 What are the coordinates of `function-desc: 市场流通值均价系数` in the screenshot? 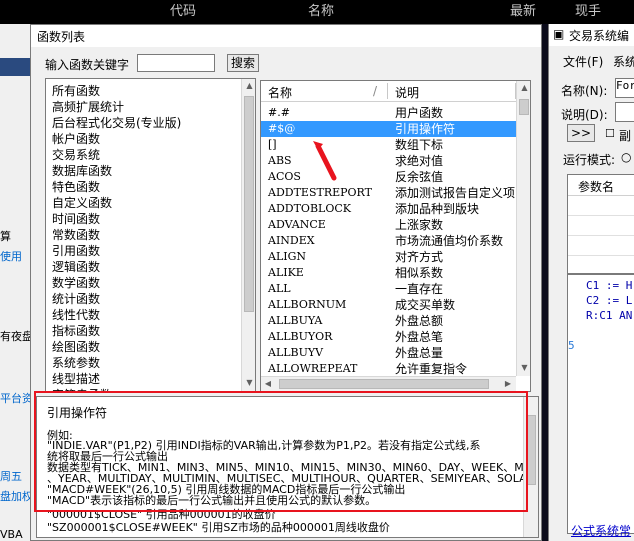 It's located at (449, 241).